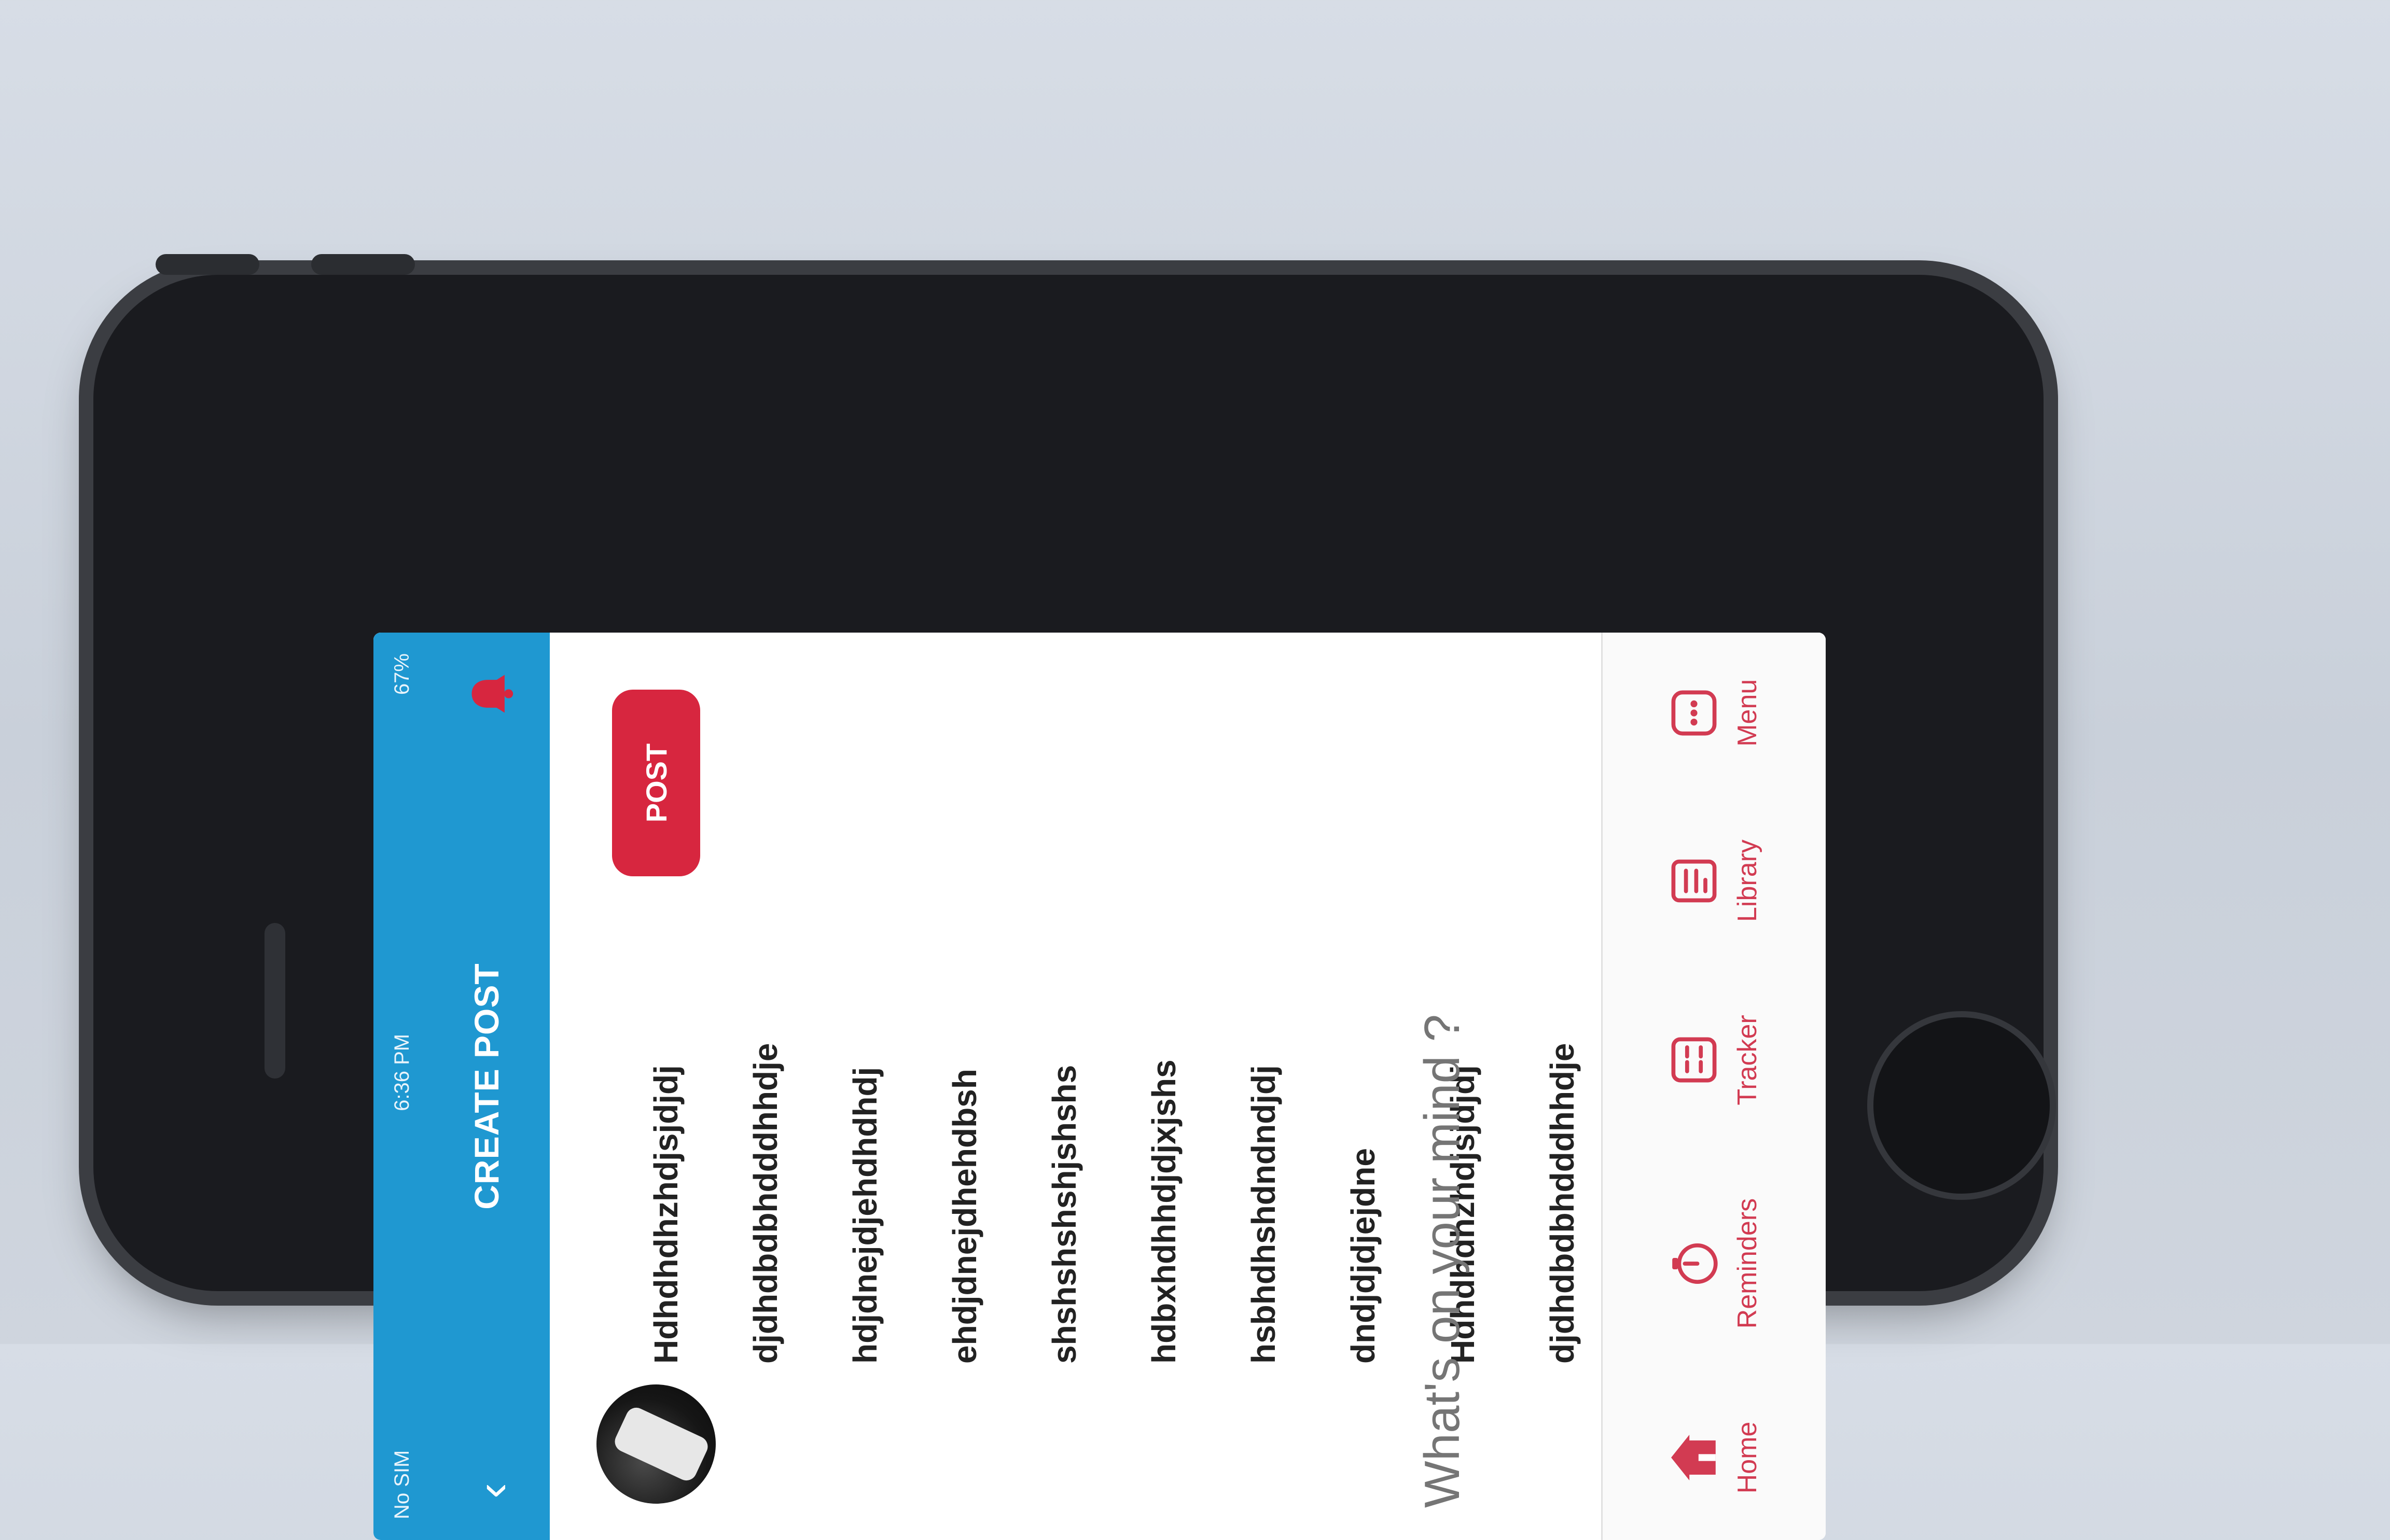 The width and height of the screenshot is (2390, 1540). Describe the element at coordinates (1694, 880) in the screenshot. I see `library-icon` at that location.